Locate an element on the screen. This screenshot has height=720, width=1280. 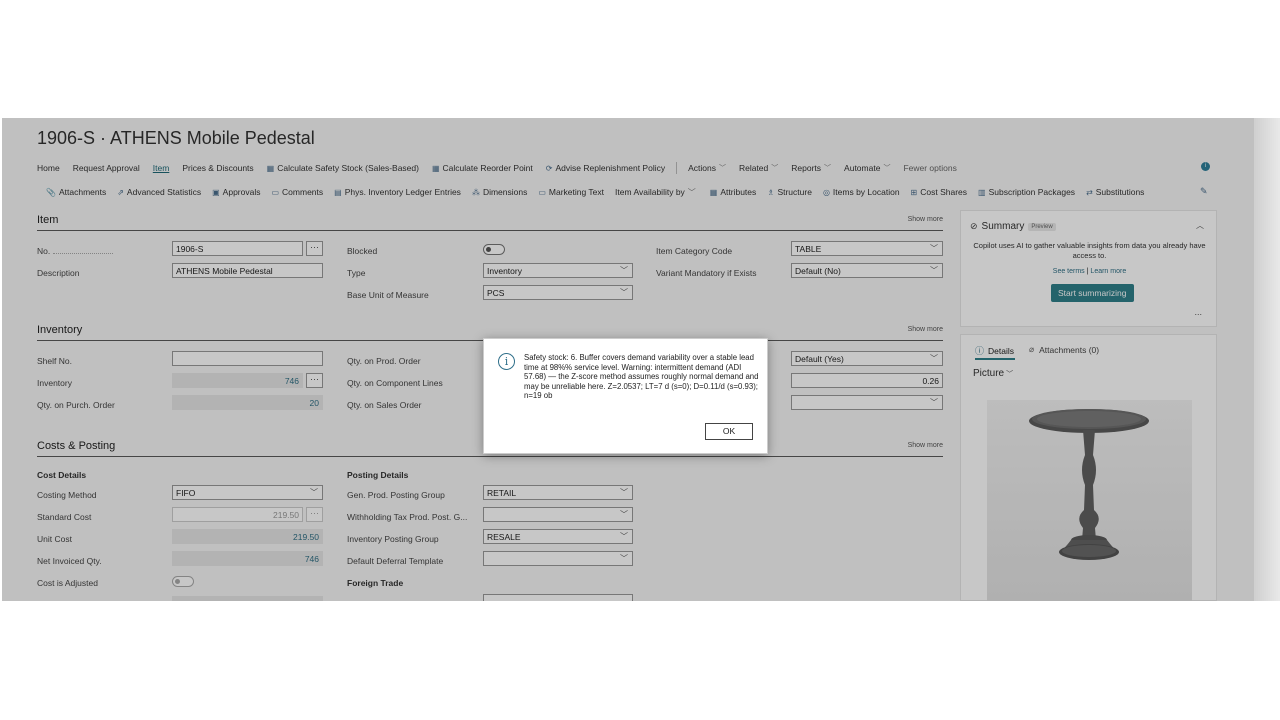
action-marketing-text: ▭ Marketing Text is located at coordinates (571, 192).